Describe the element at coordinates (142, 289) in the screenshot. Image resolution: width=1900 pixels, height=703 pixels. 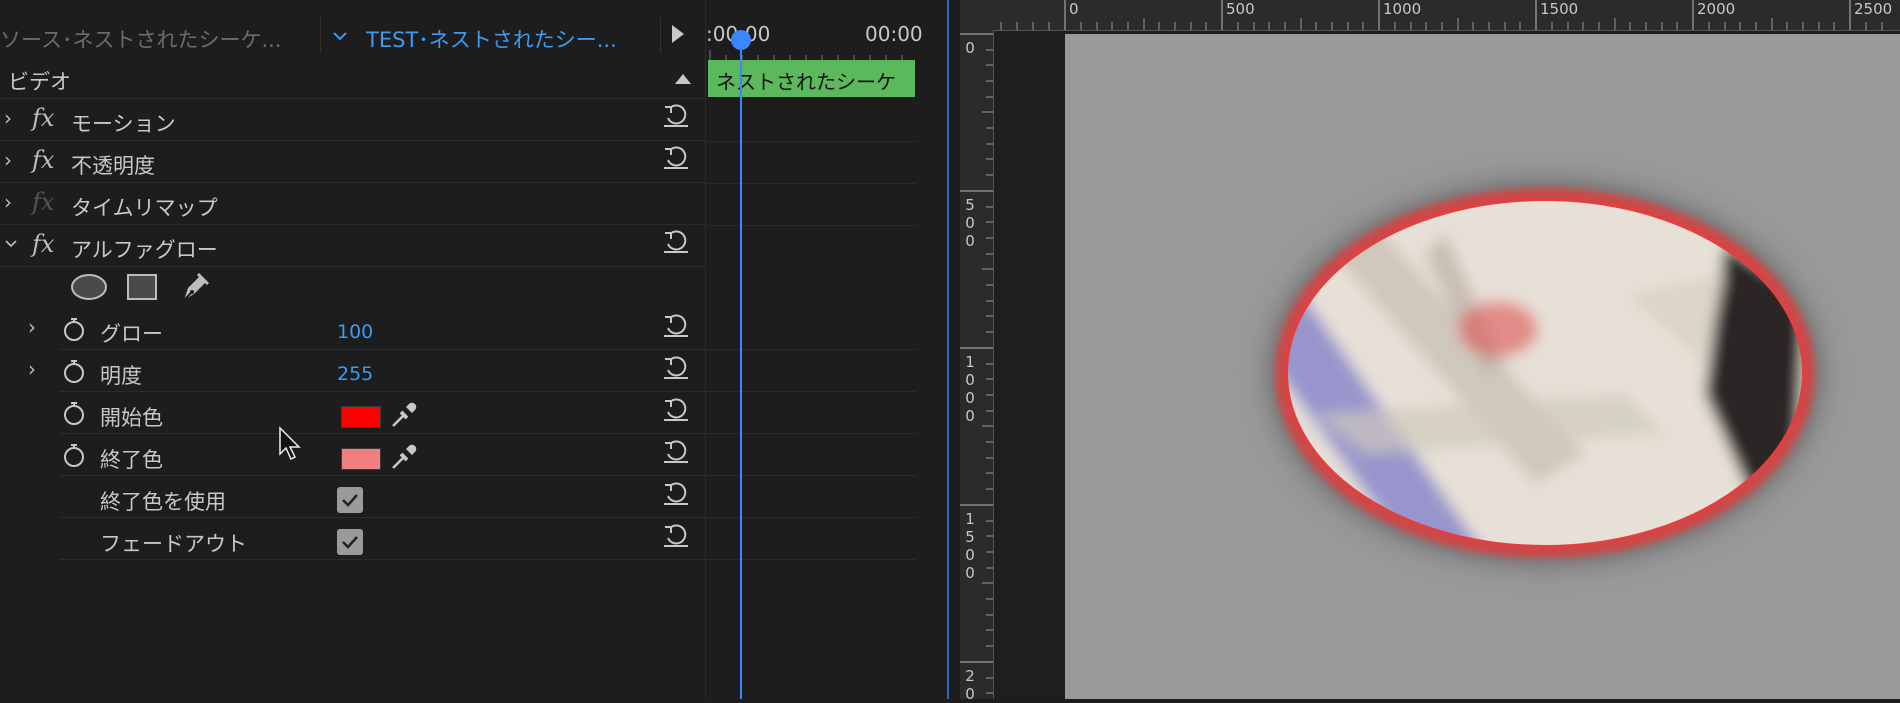
I see `rectangle-mask-icon` at that location.